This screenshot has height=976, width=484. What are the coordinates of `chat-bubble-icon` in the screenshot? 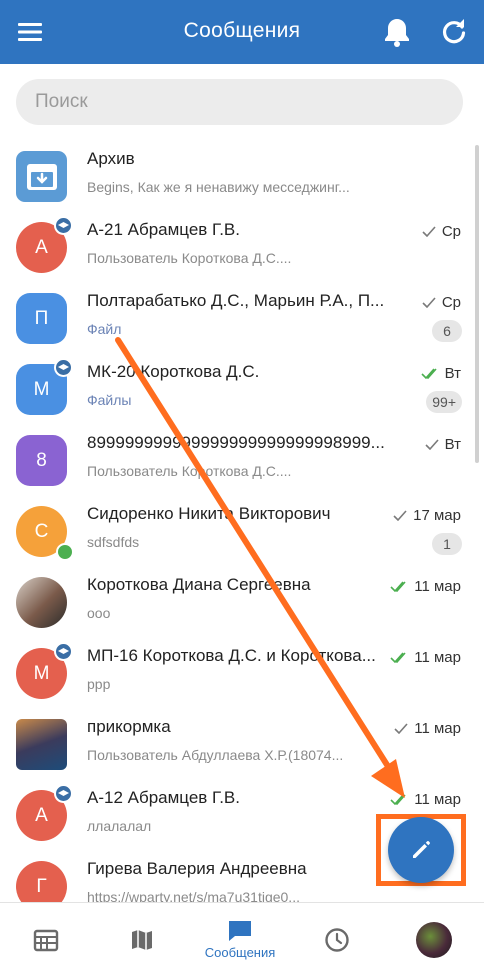 It's located at (240, 931).